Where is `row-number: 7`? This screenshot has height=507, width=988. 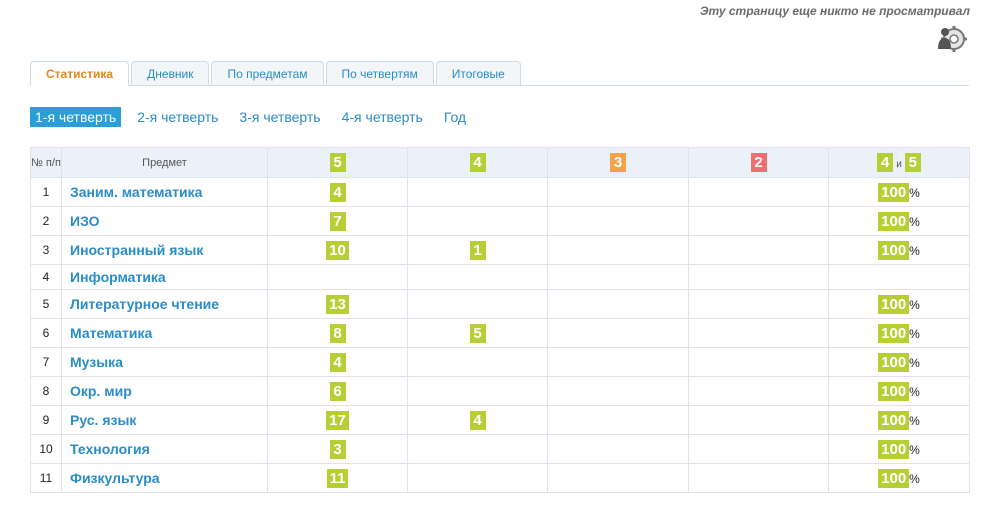
row-number: 7 is located at coordinates (46, 362).